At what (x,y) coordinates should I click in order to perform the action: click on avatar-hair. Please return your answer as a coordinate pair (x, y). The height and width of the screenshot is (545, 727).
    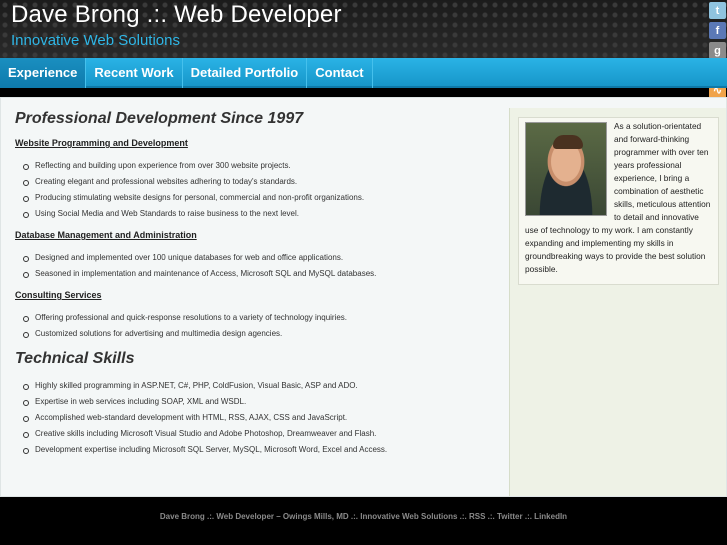
    Looking at the image, I should click on (568, 142).